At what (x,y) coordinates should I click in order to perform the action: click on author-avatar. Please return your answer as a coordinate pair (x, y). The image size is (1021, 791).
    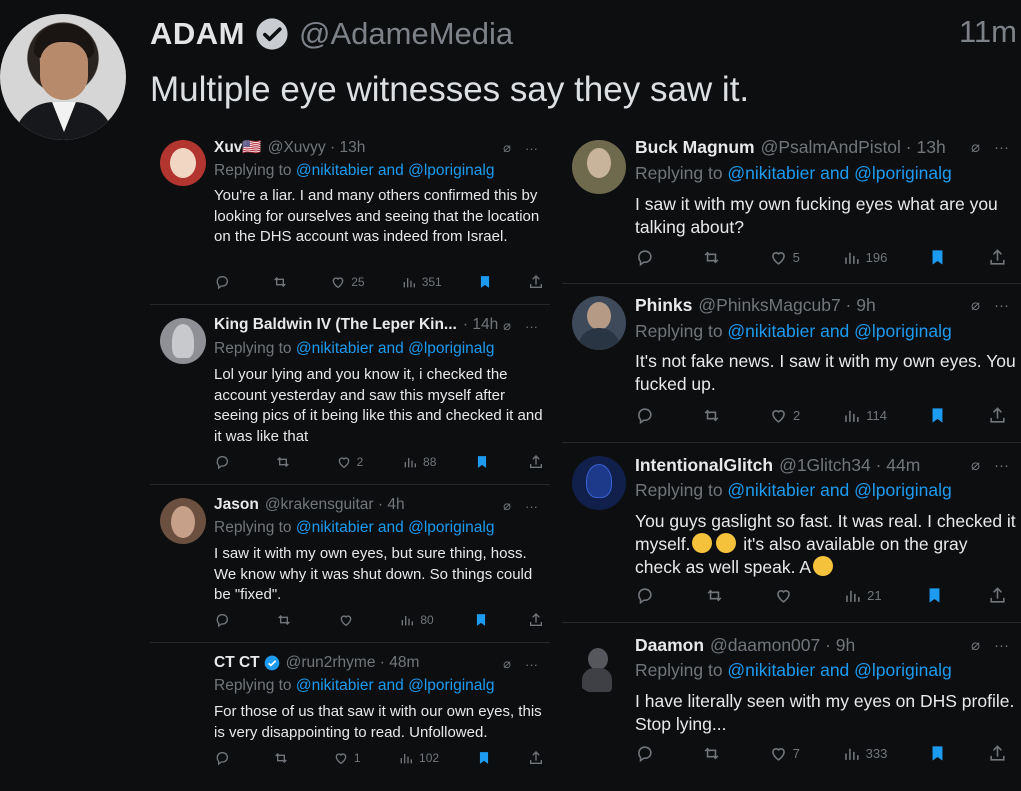
    Looking at the image, I should click on (63, 77).